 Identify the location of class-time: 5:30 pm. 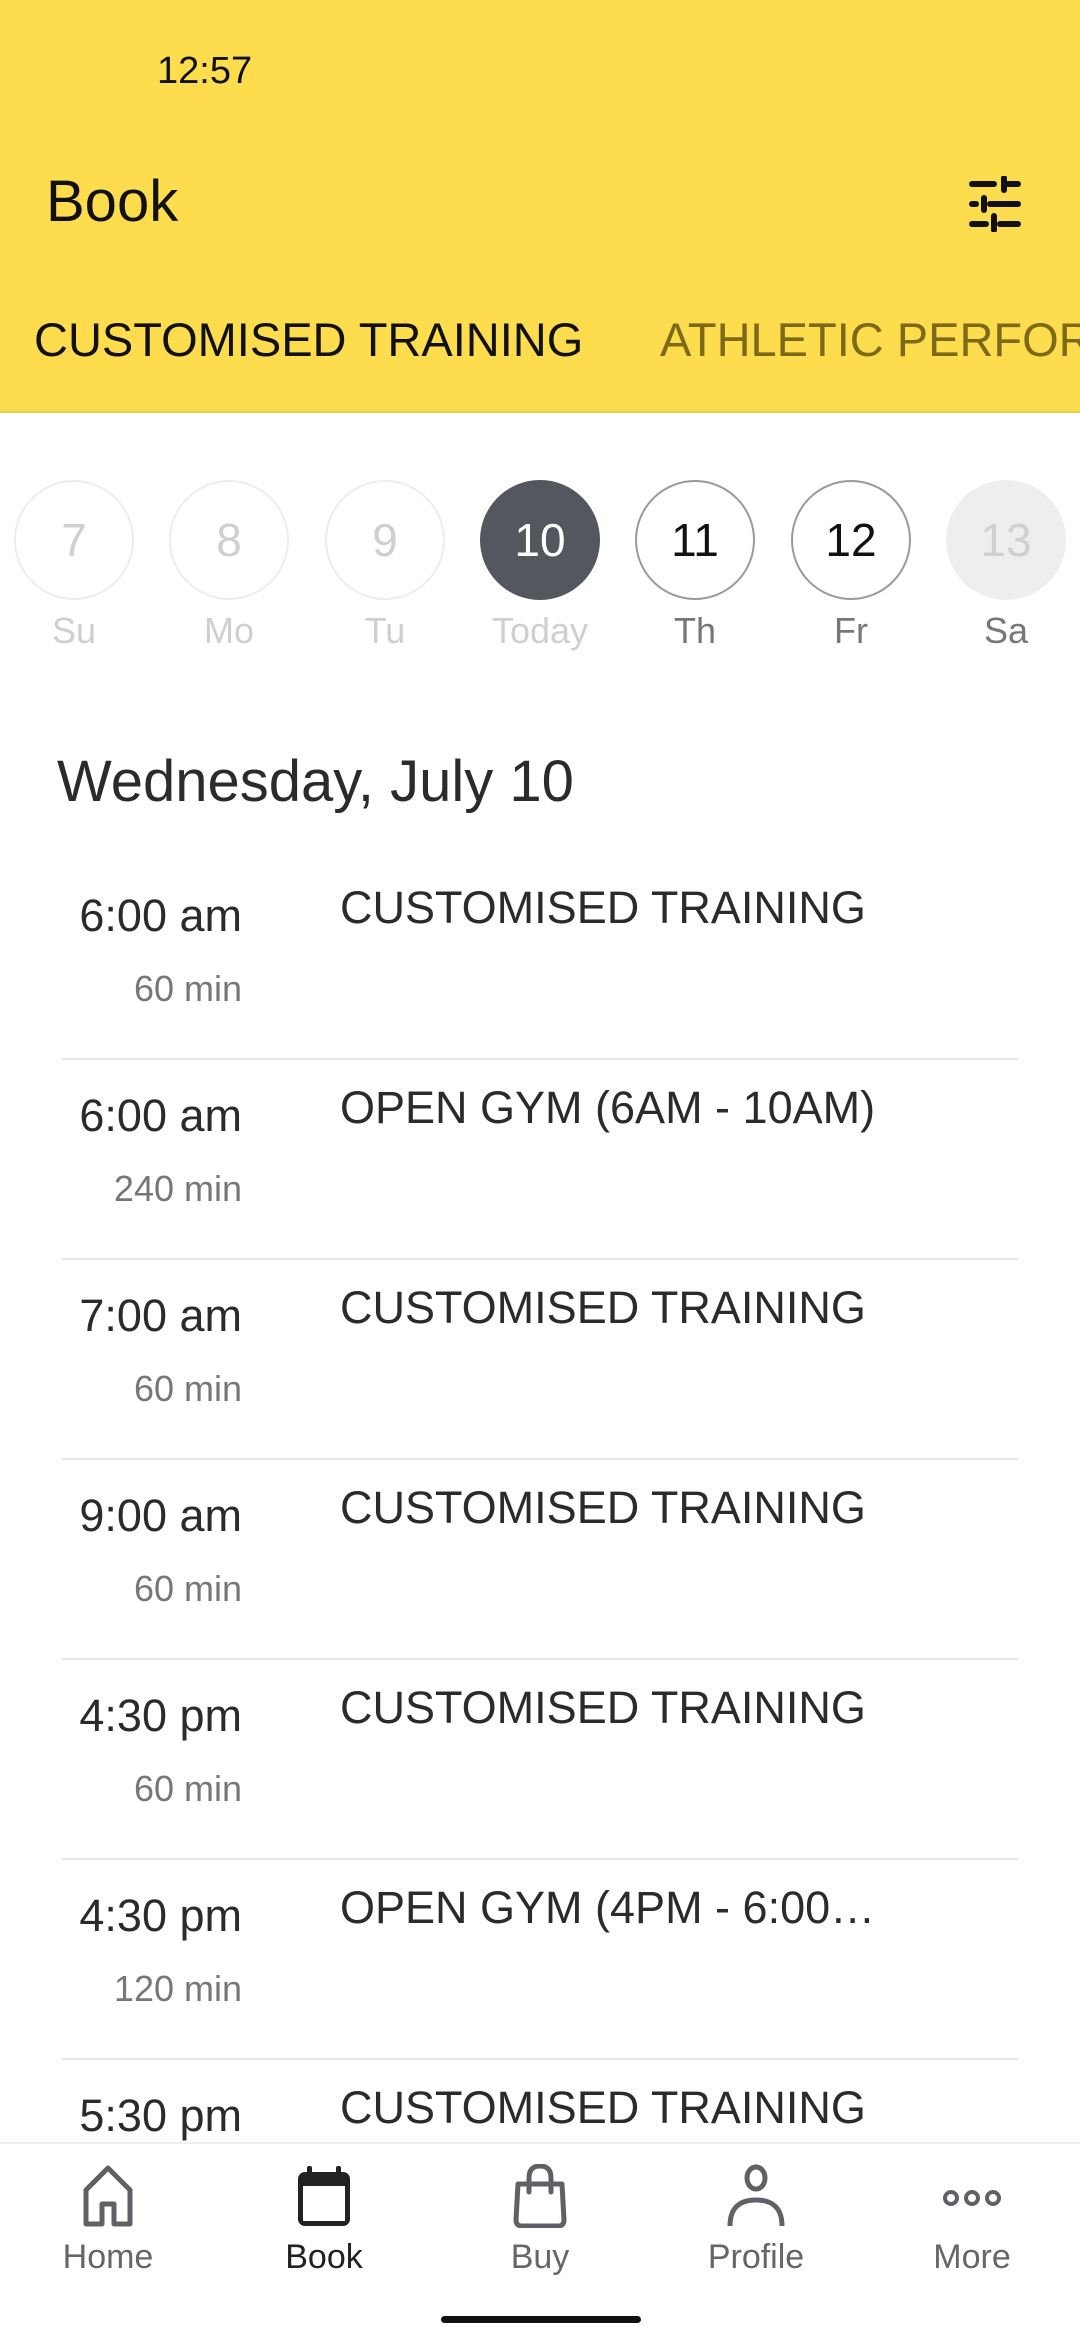
(160, 2115).